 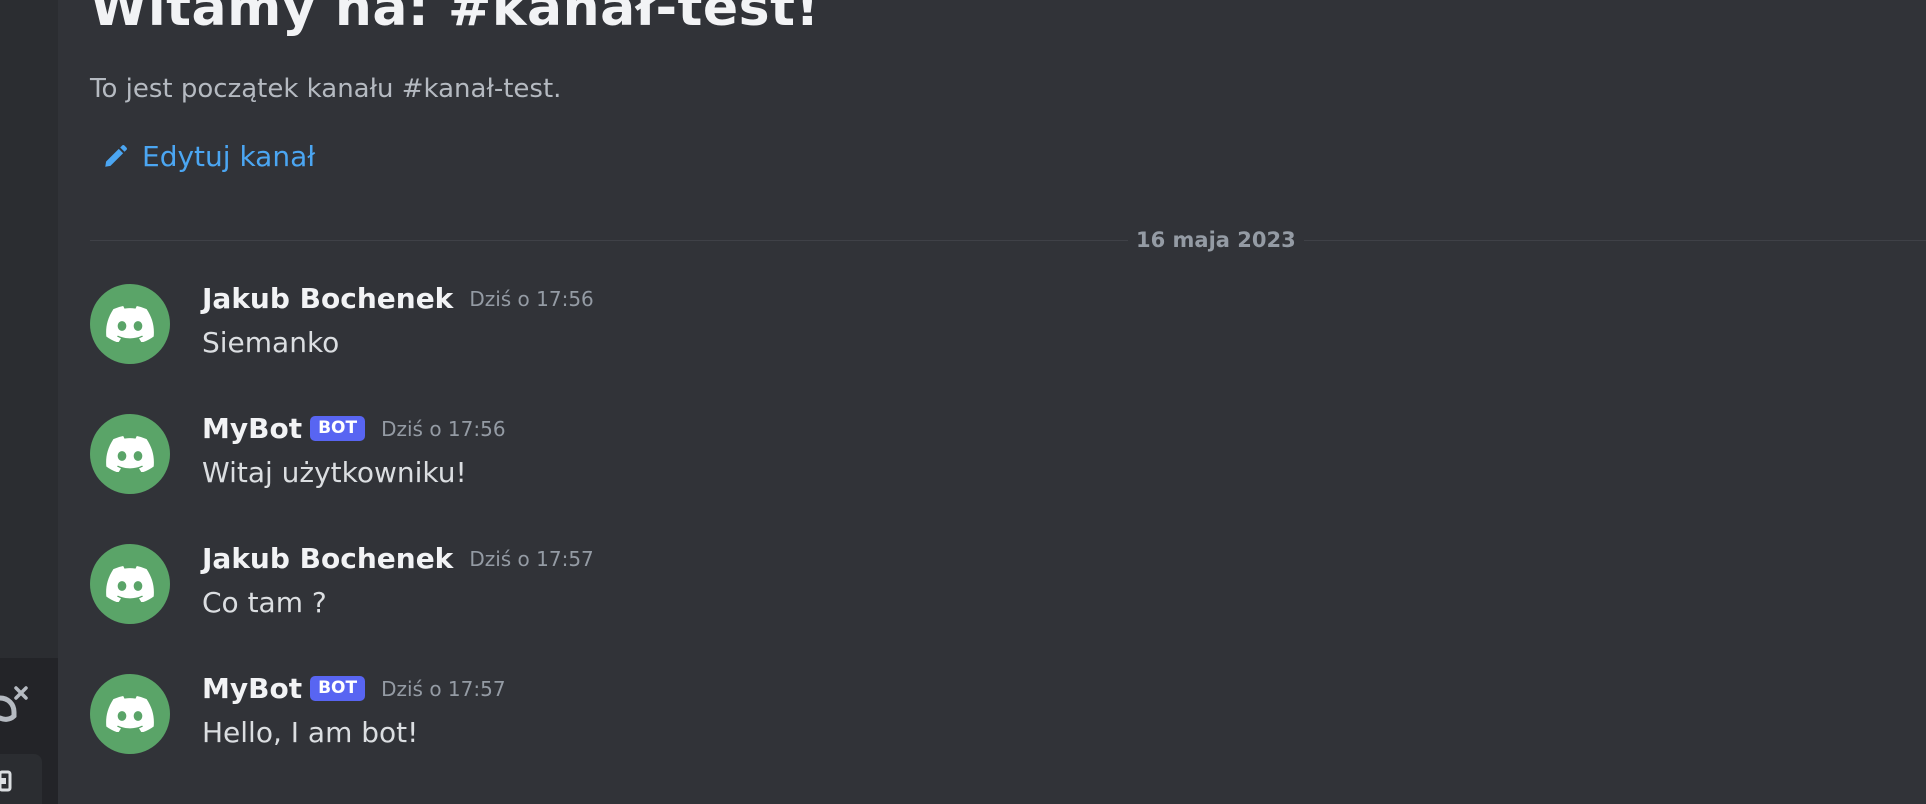 I want to click on voice-disconnect-button, so click(x=18, y=702).